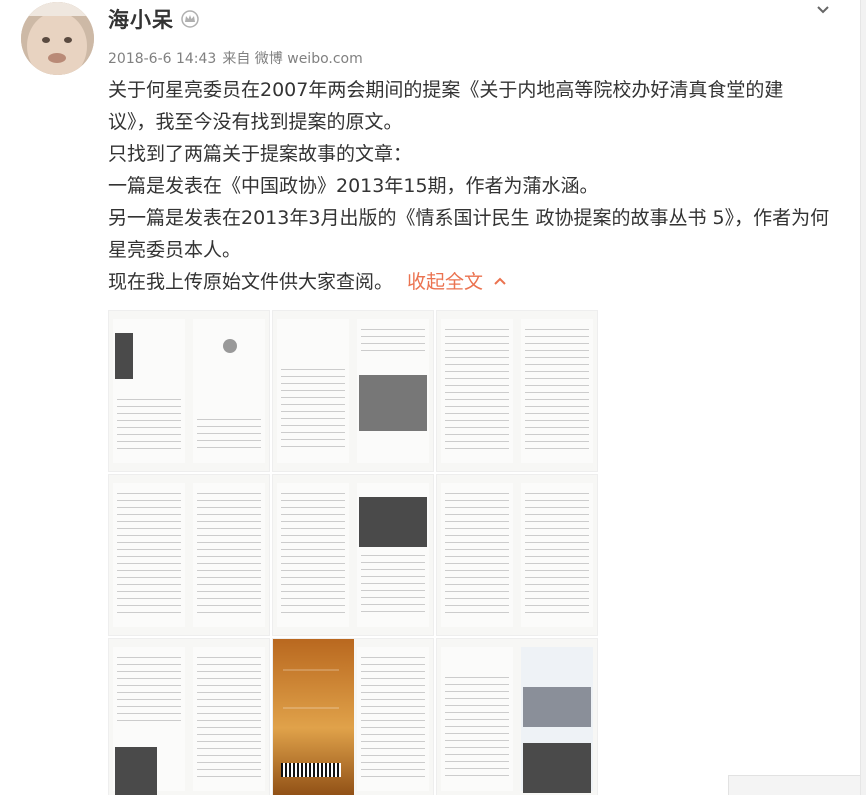 This screenshot has height=795, width=866. What do you see at coordinates (190, 19) in the screenshot?
I see `crown-icon` at bounding box center [190, 19].